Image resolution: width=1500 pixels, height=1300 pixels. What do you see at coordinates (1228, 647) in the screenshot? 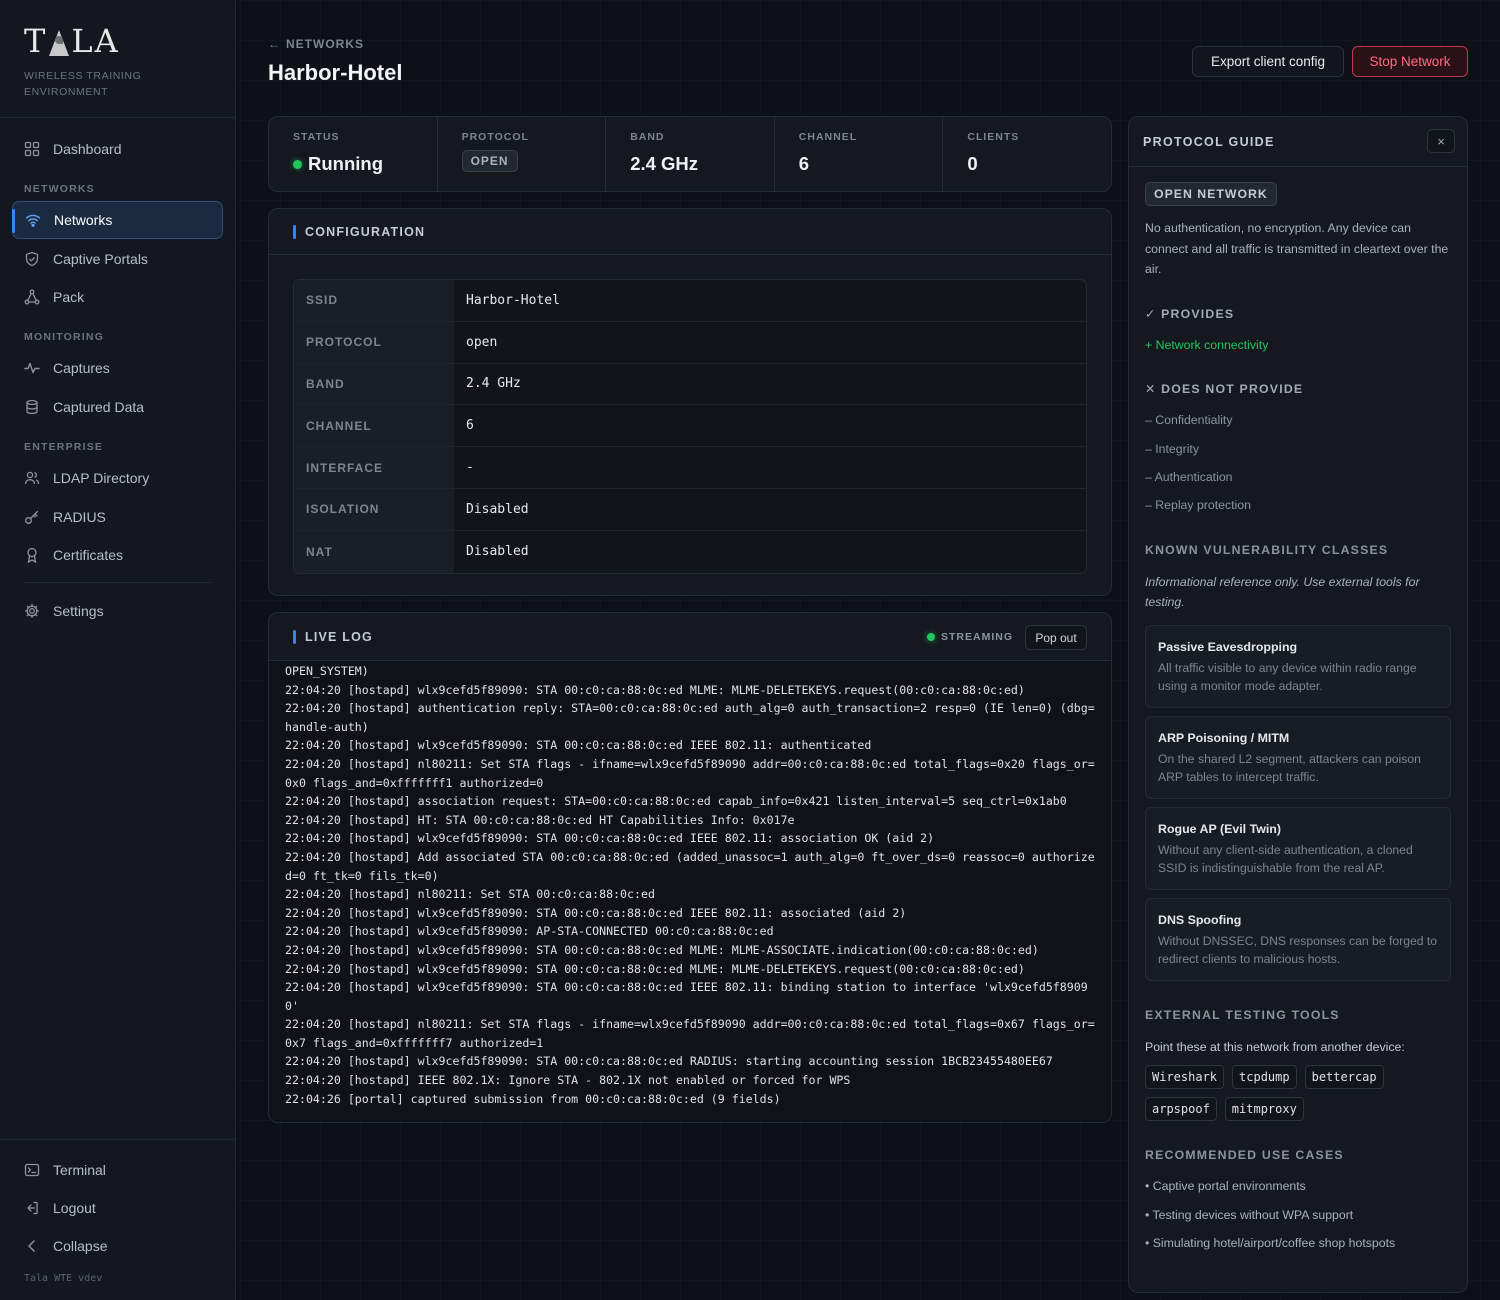
I see `vulnerability-title: Passive Eavesdropping` at bounding box center [1228, 647].